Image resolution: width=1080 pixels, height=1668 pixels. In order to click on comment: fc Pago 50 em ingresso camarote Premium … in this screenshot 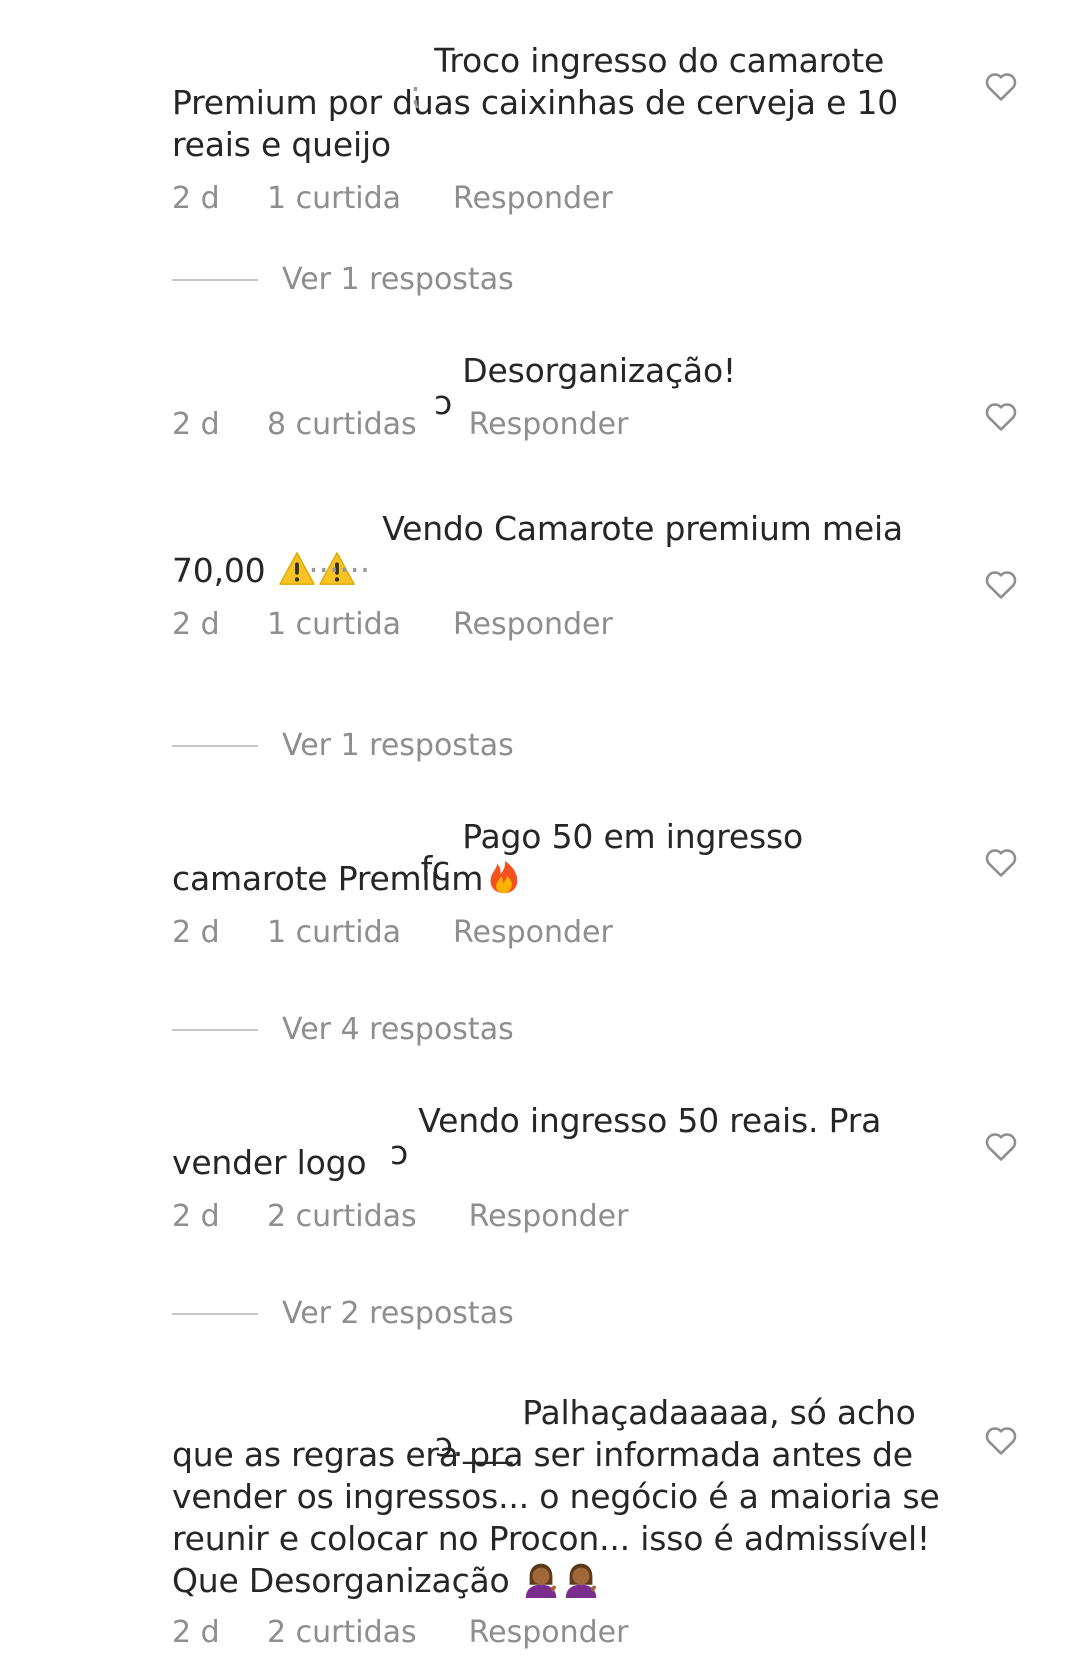, I will do `click(567, 885)`.